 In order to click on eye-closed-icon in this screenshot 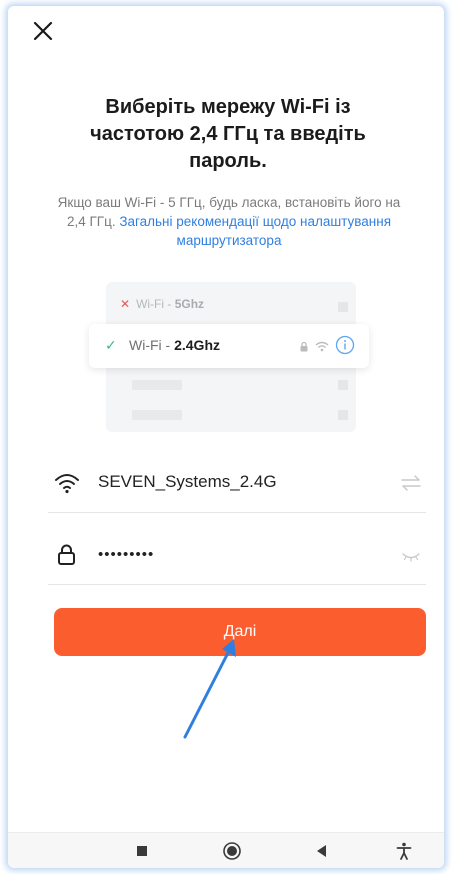, I will do `click(411, 555)`.